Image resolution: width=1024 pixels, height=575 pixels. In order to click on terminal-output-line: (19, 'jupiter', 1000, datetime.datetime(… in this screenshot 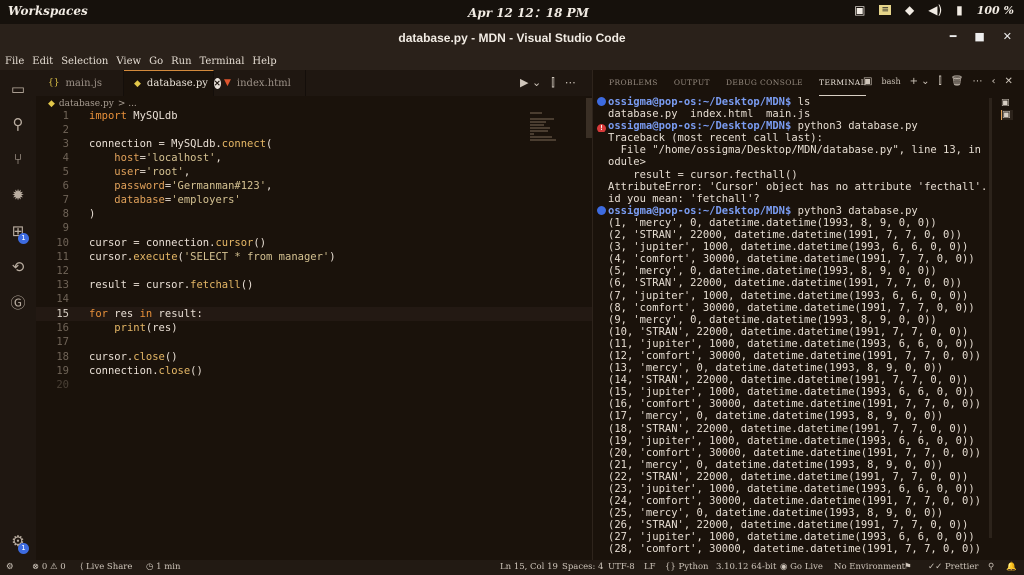, I will do `click(791, 440)`.